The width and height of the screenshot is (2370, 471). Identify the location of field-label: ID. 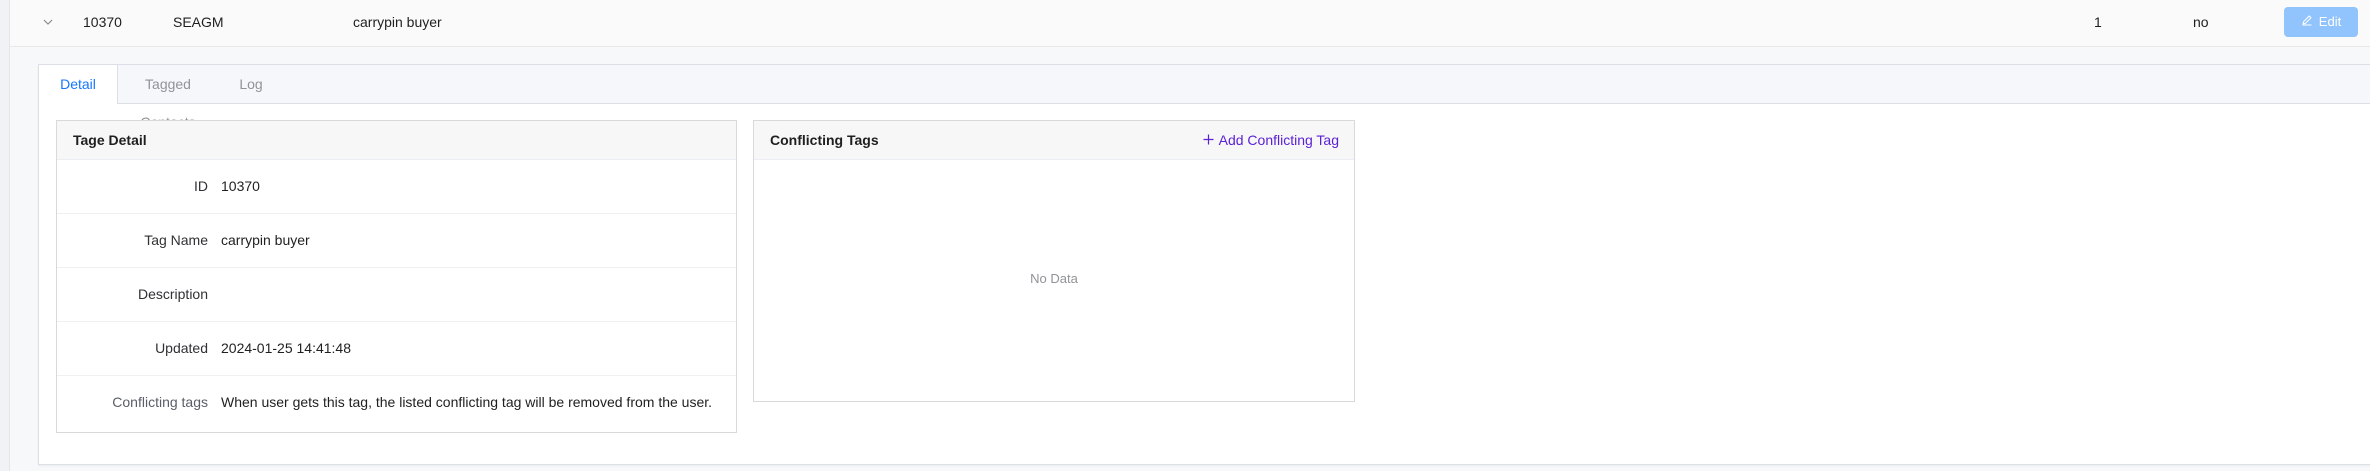
(201, 186).